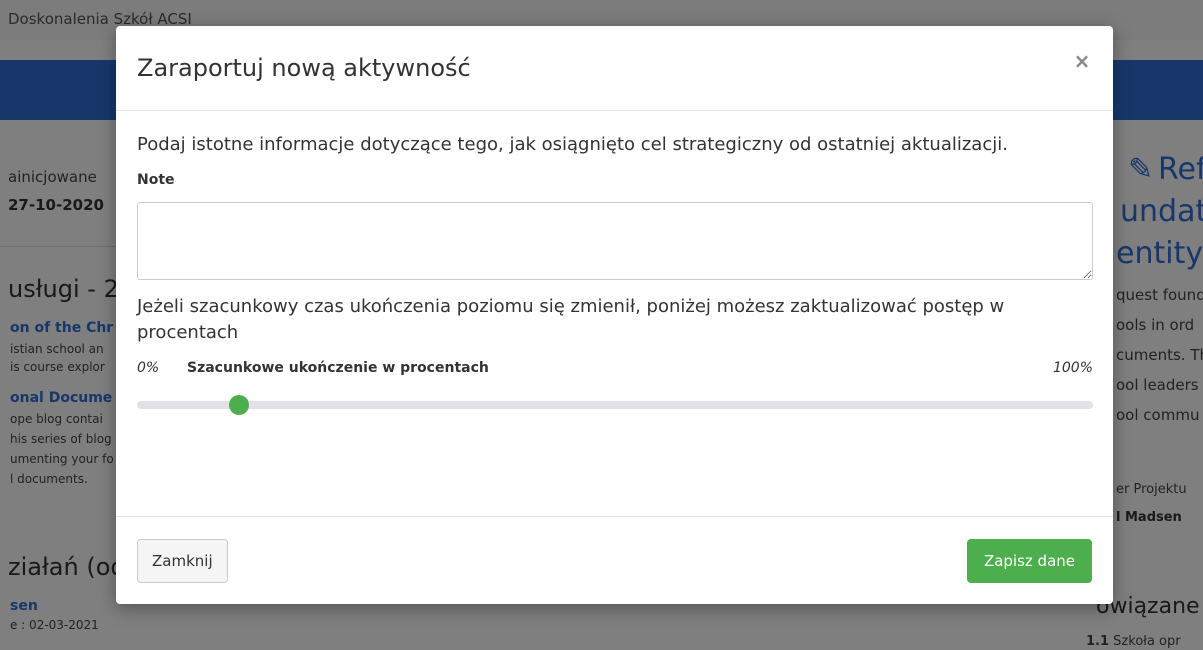 The height and width of the screenshot is (650, 1203). What do you see at coordinates (338, 368) in the screenshot?
I see `slider-title: Szacunkowe ukończenie w procentach` at bounding box center [338, 368].